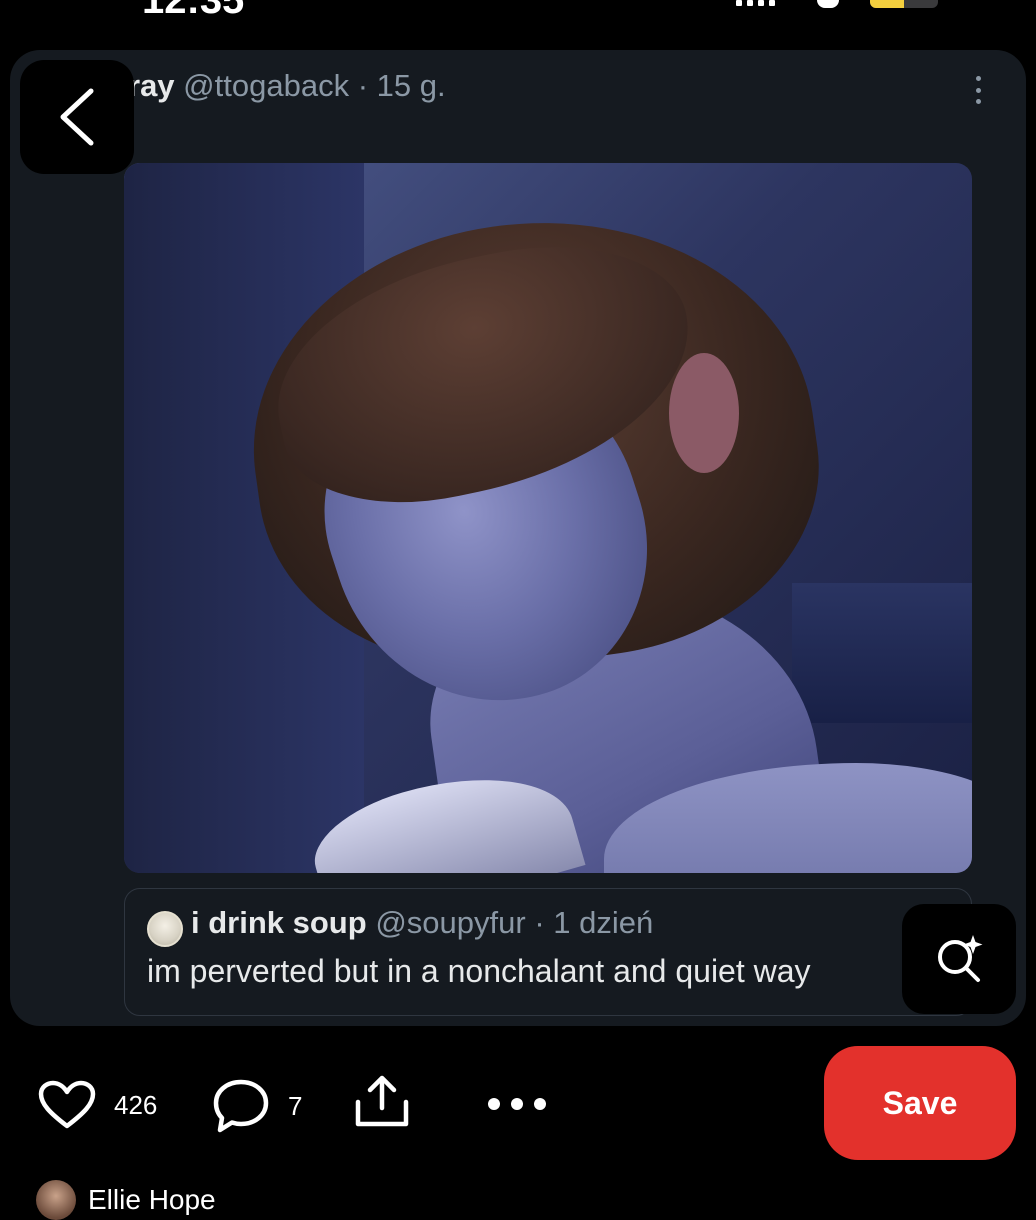 The image size is (1036, 1220). I want to click on back-button, so click(77, 117).